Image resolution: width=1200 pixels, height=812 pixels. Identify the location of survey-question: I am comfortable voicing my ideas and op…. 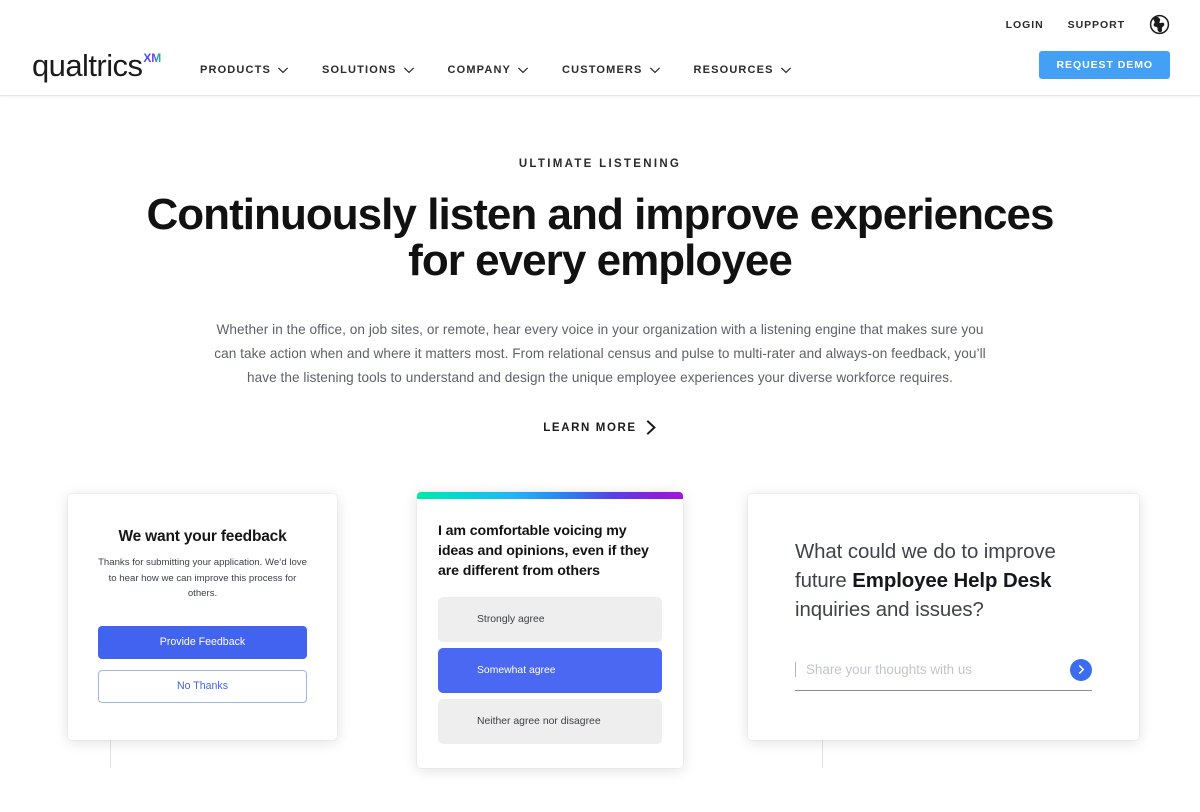
(543, 551).